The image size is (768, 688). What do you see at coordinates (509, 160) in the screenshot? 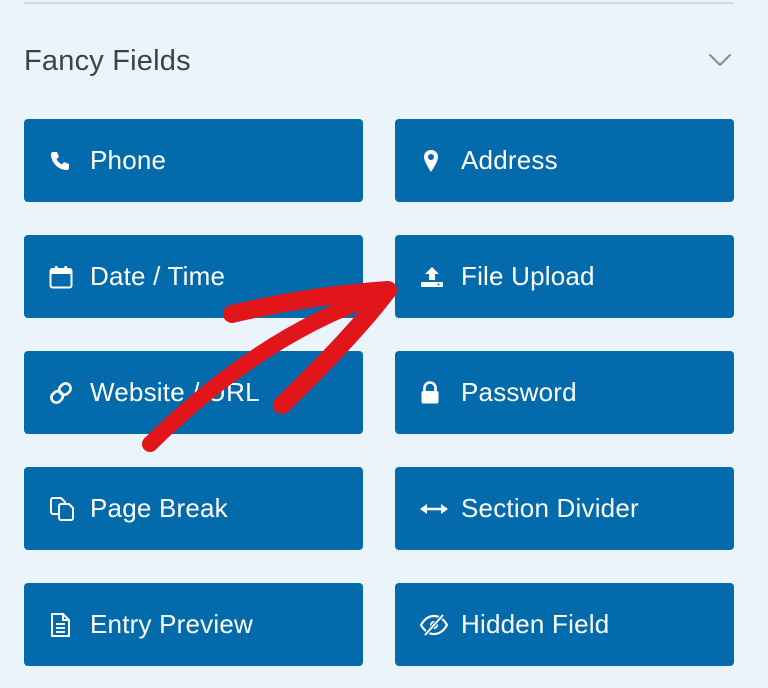
I see `field-label: Address` at bounding box center [509, 160].